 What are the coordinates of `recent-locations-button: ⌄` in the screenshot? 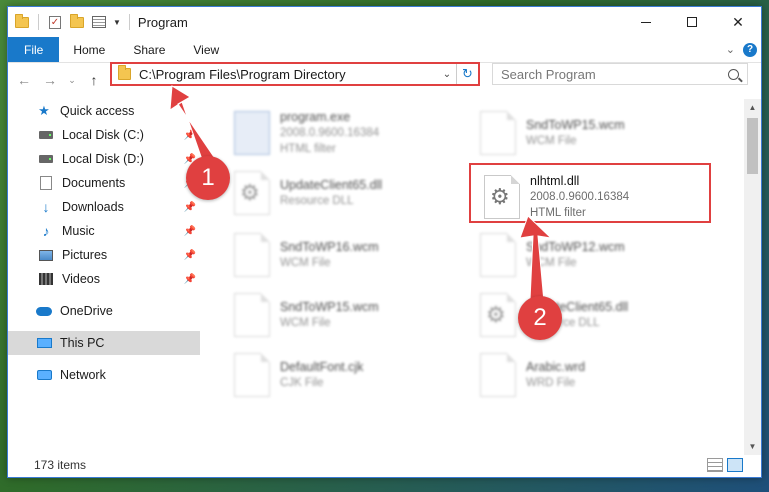 It's located at (72, 80).